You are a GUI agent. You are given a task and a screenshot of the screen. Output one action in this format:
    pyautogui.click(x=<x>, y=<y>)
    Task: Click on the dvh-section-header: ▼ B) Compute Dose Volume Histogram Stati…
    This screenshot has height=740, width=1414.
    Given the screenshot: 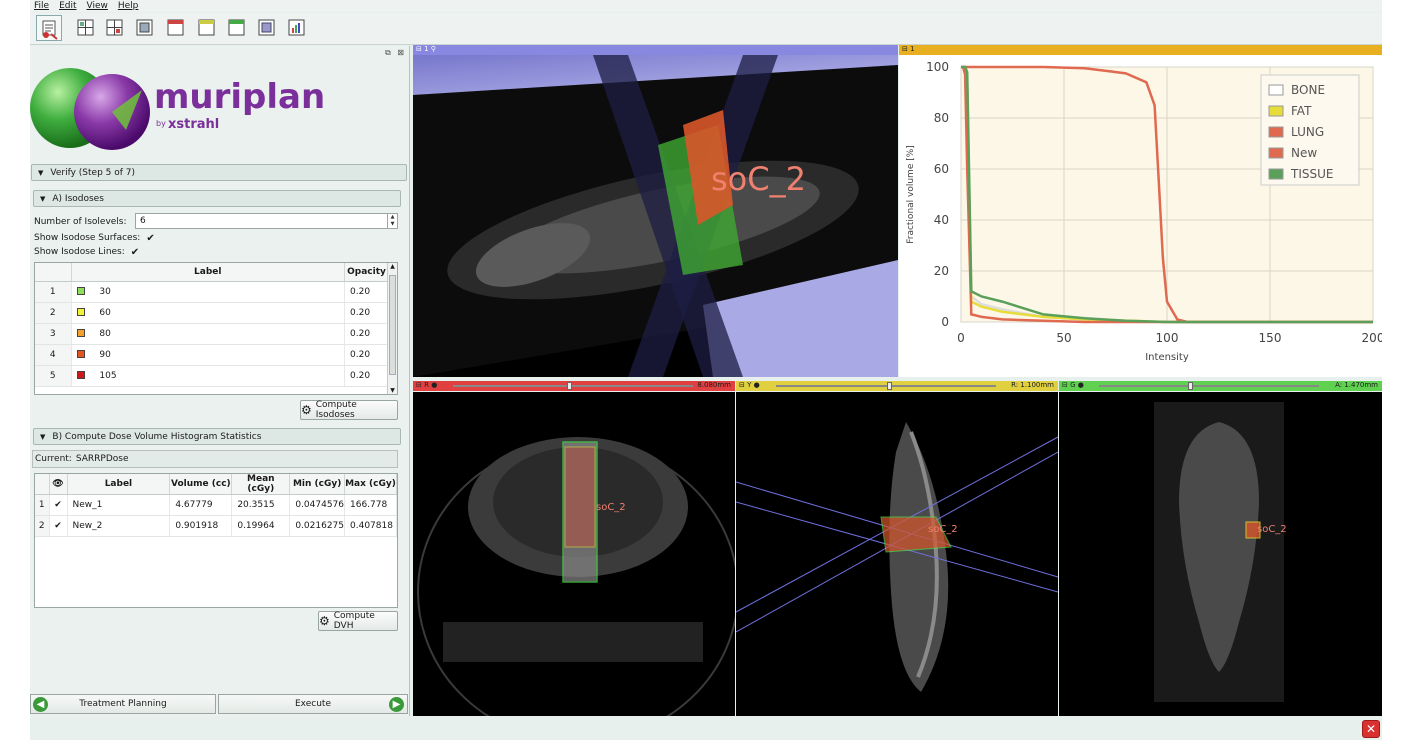 What is the action you would take?
    pyautogui.click(x=217, y=436)
    